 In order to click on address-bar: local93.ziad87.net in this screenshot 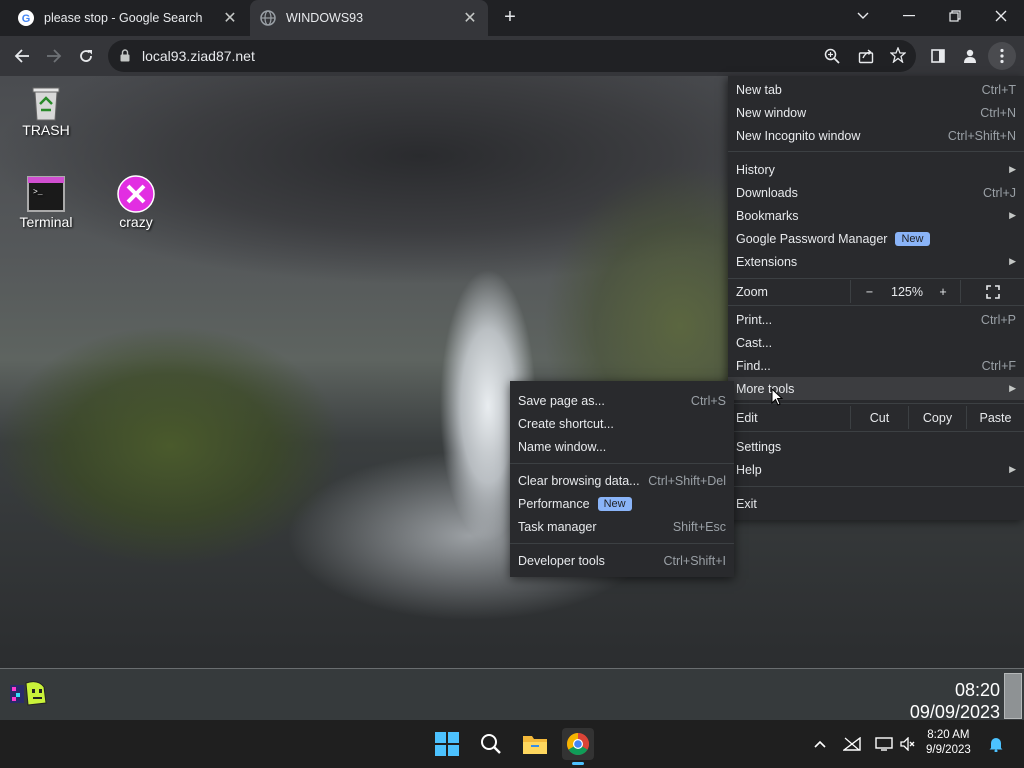, I will do `click(512, 56)`.